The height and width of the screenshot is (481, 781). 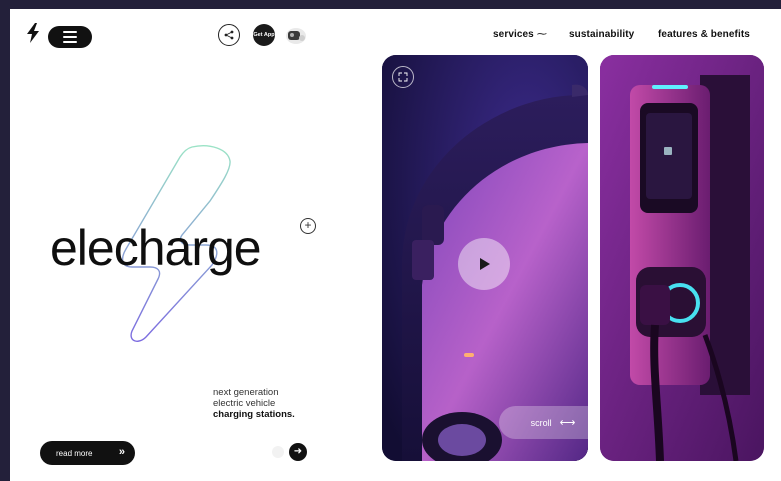 I want to click on nav-services-label: services, so click(x=513, y=34).